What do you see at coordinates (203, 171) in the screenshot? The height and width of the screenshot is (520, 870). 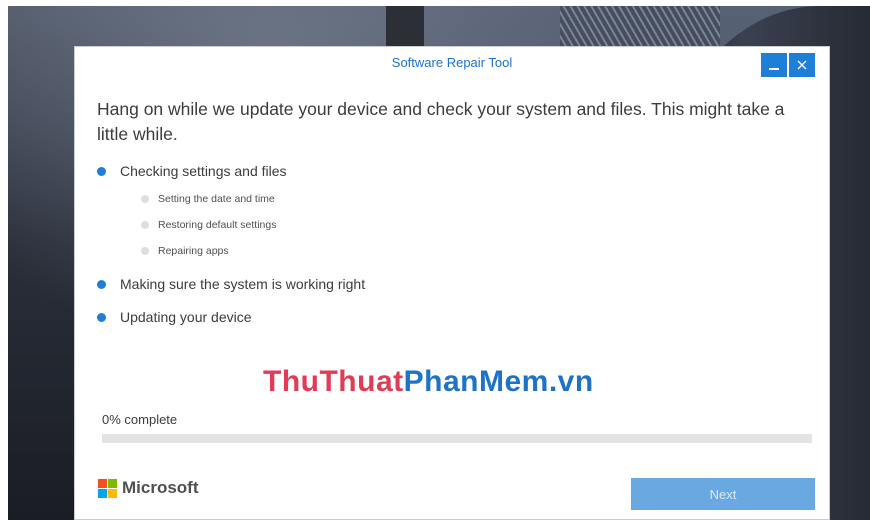 I see `step-label: Checking settings and files` at bounding box center [203, 171].